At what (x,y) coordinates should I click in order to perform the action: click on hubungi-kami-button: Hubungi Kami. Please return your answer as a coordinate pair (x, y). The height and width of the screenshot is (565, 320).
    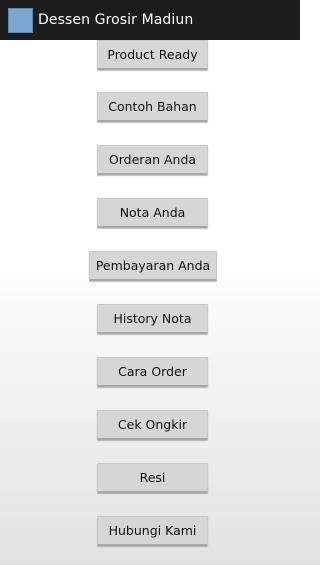
    Looking at the image, I should click on (152, 531).